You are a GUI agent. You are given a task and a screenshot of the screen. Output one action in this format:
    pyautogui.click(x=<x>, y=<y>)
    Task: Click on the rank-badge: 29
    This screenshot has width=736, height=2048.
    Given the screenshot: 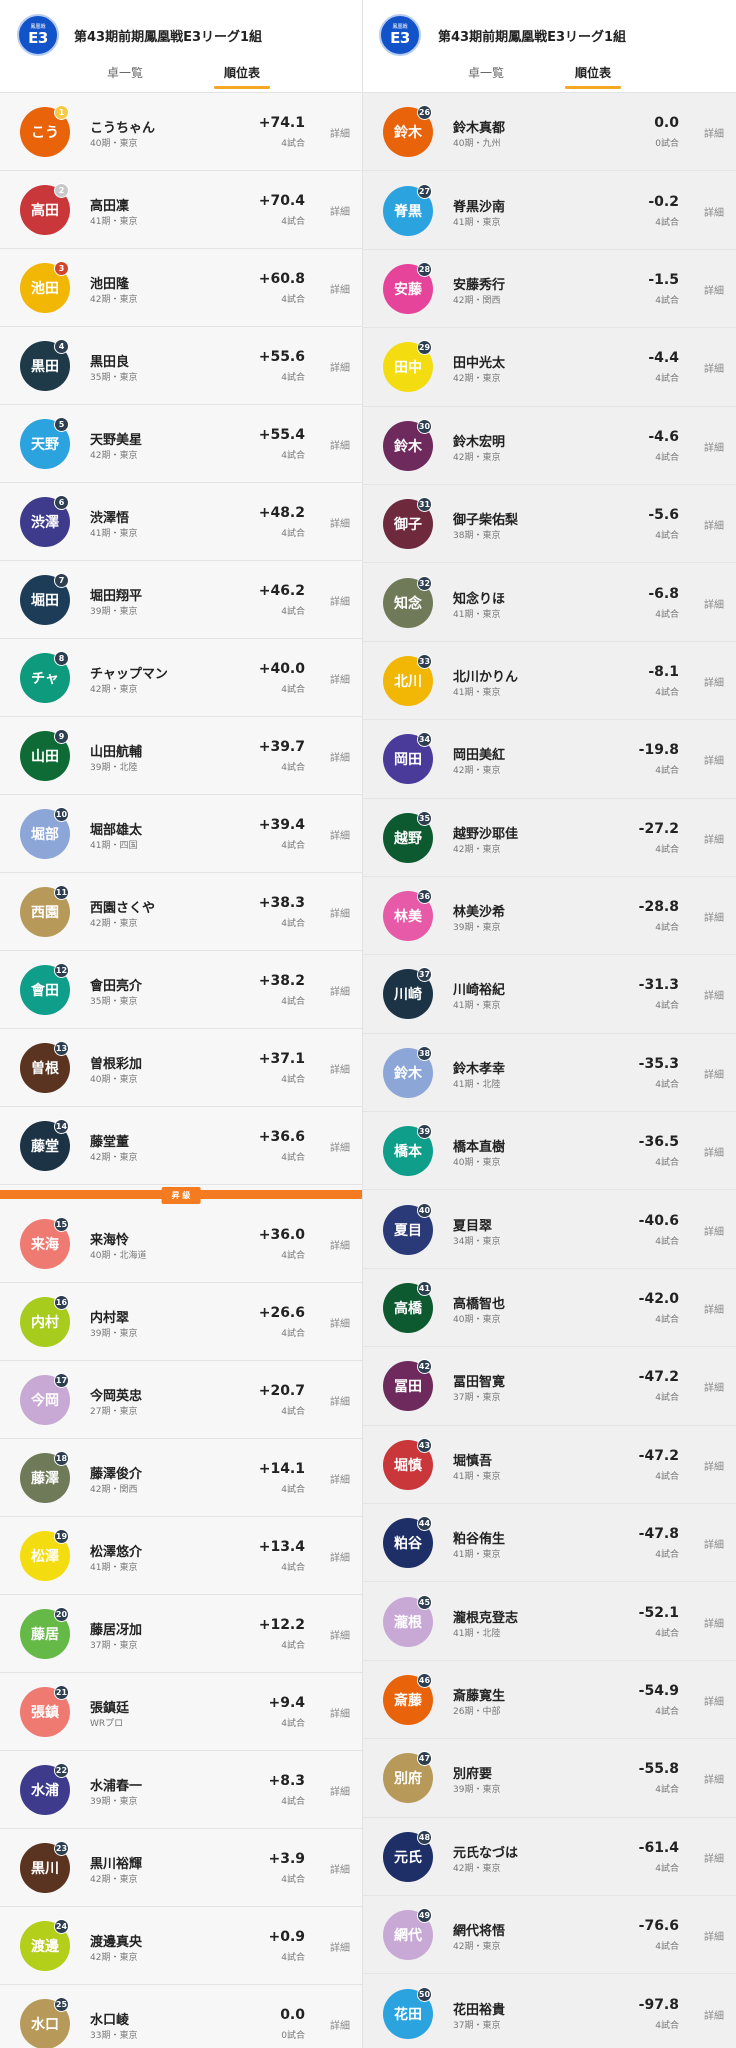 What is the action you would take?
    pyautogui.click(x=424, y=348)
    